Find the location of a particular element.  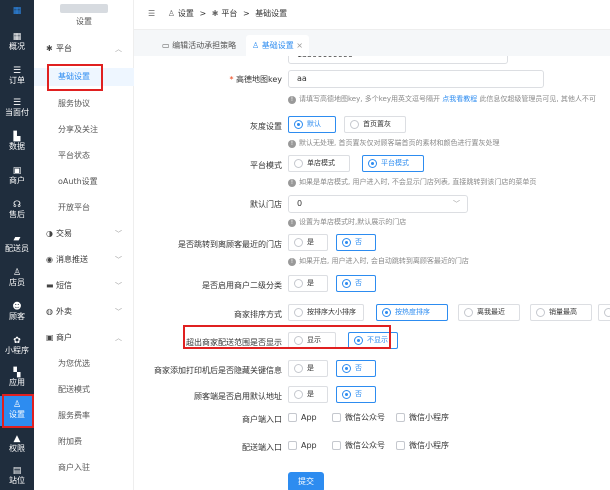

close-icon: × is located at coordinates (299, 45).